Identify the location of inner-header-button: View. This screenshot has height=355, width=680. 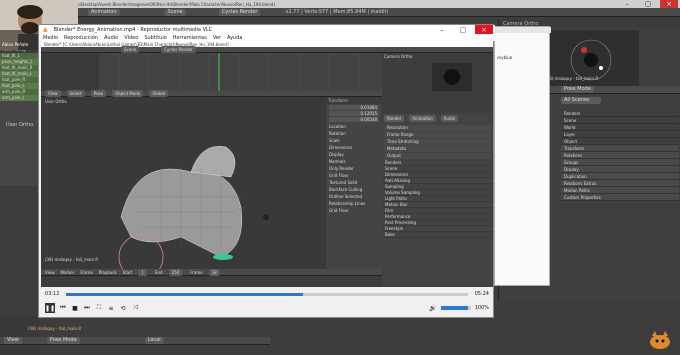
(53, 93).